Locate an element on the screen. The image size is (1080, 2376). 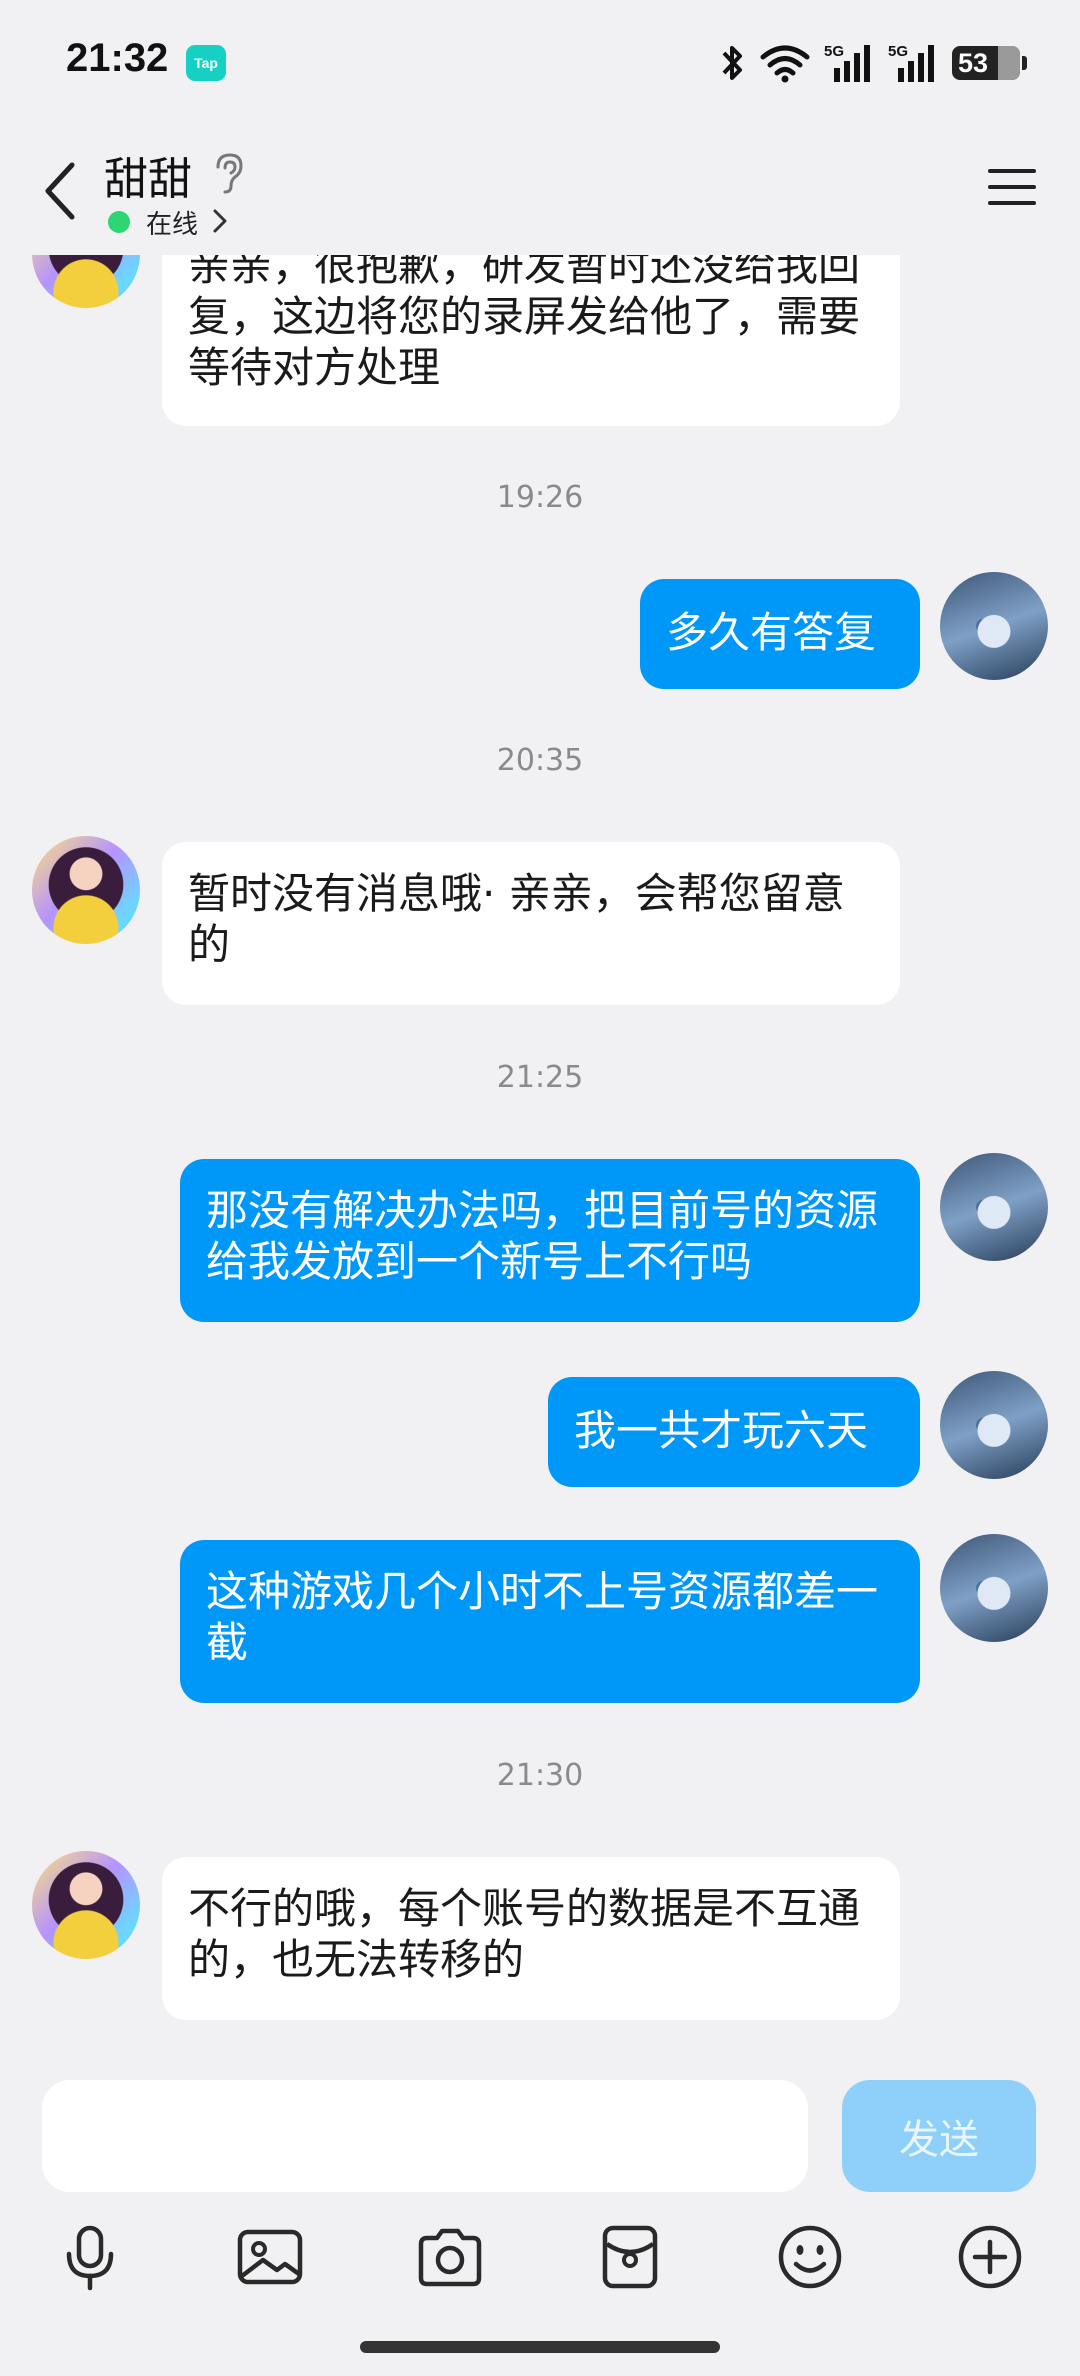
red-packet-icon is located at coordinates (630, 2257).